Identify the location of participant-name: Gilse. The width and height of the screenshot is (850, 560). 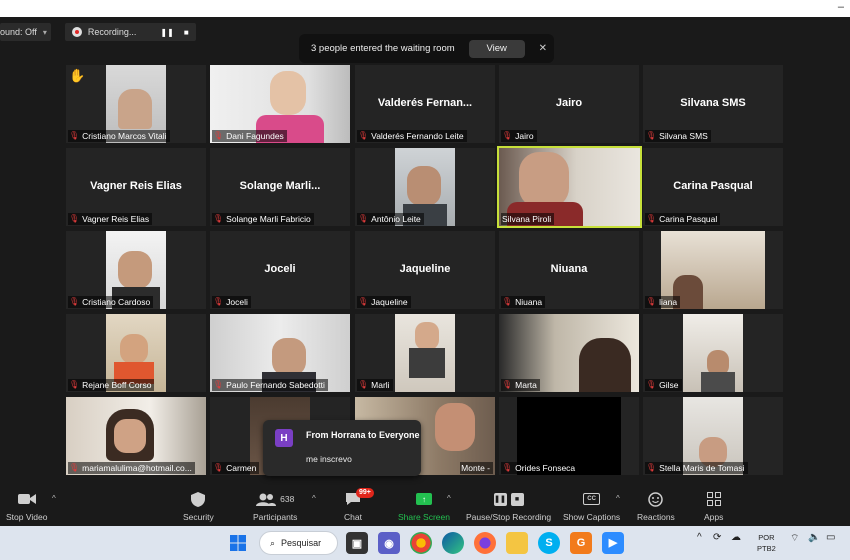
(669, 385).